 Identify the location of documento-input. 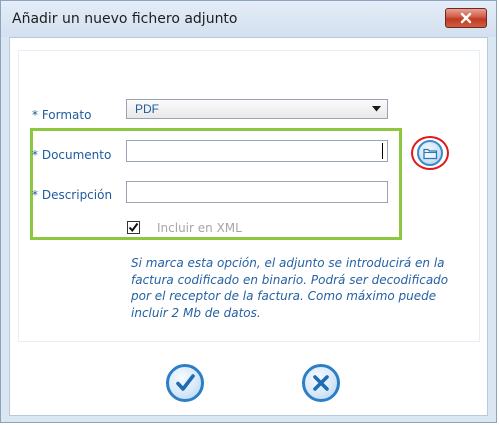
(257, 151).